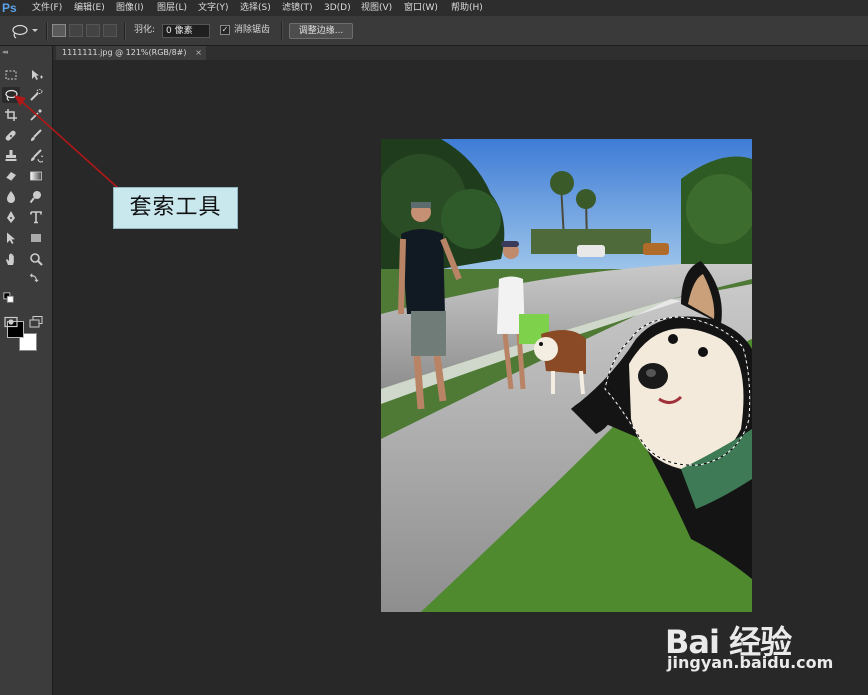 The width and height of the screenshot is (868, 695). Describe the element at coordinates (297, 8) in the screenshot. I see `menu-filter: 滤镜(T)` at that location.